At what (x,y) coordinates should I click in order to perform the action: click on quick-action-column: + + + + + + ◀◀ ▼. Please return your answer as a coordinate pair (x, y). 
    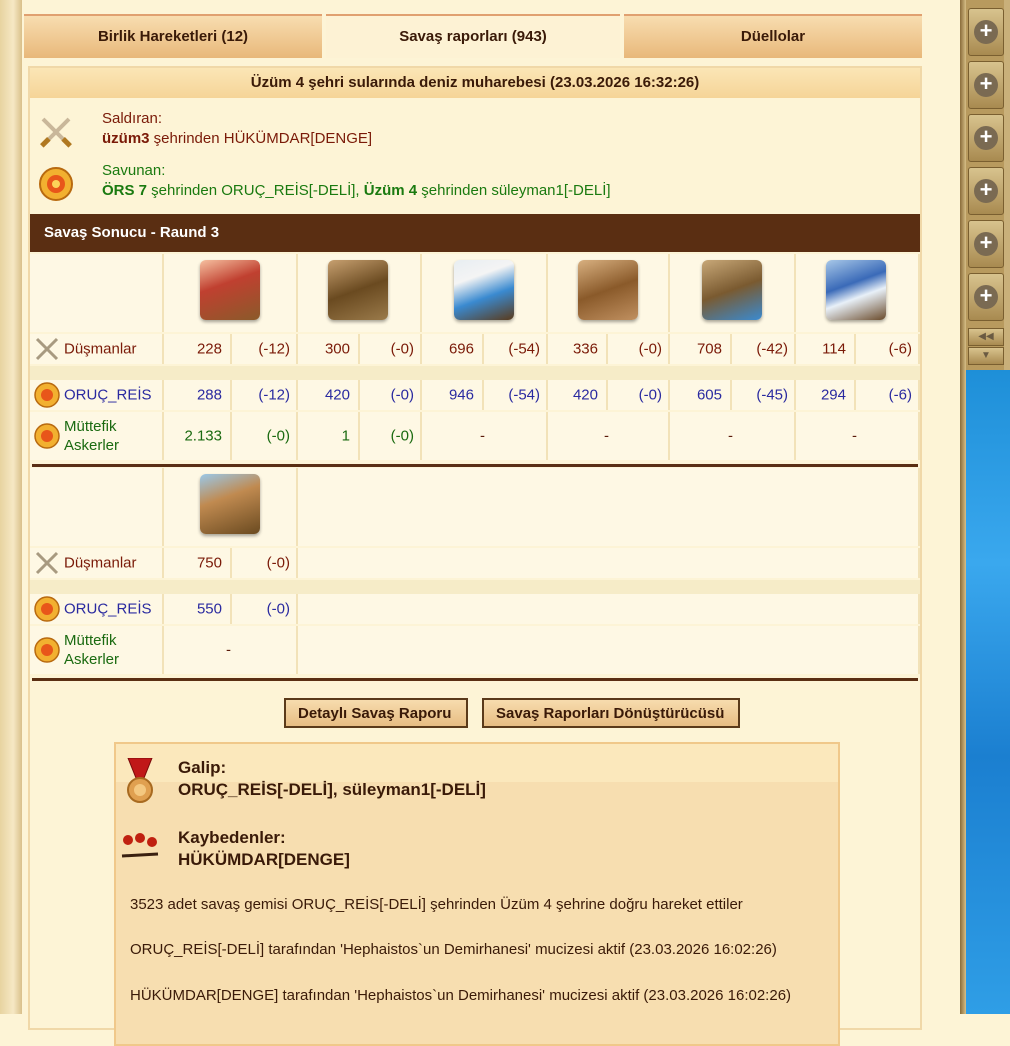
    Looking at the image, I should click on (985, 185).